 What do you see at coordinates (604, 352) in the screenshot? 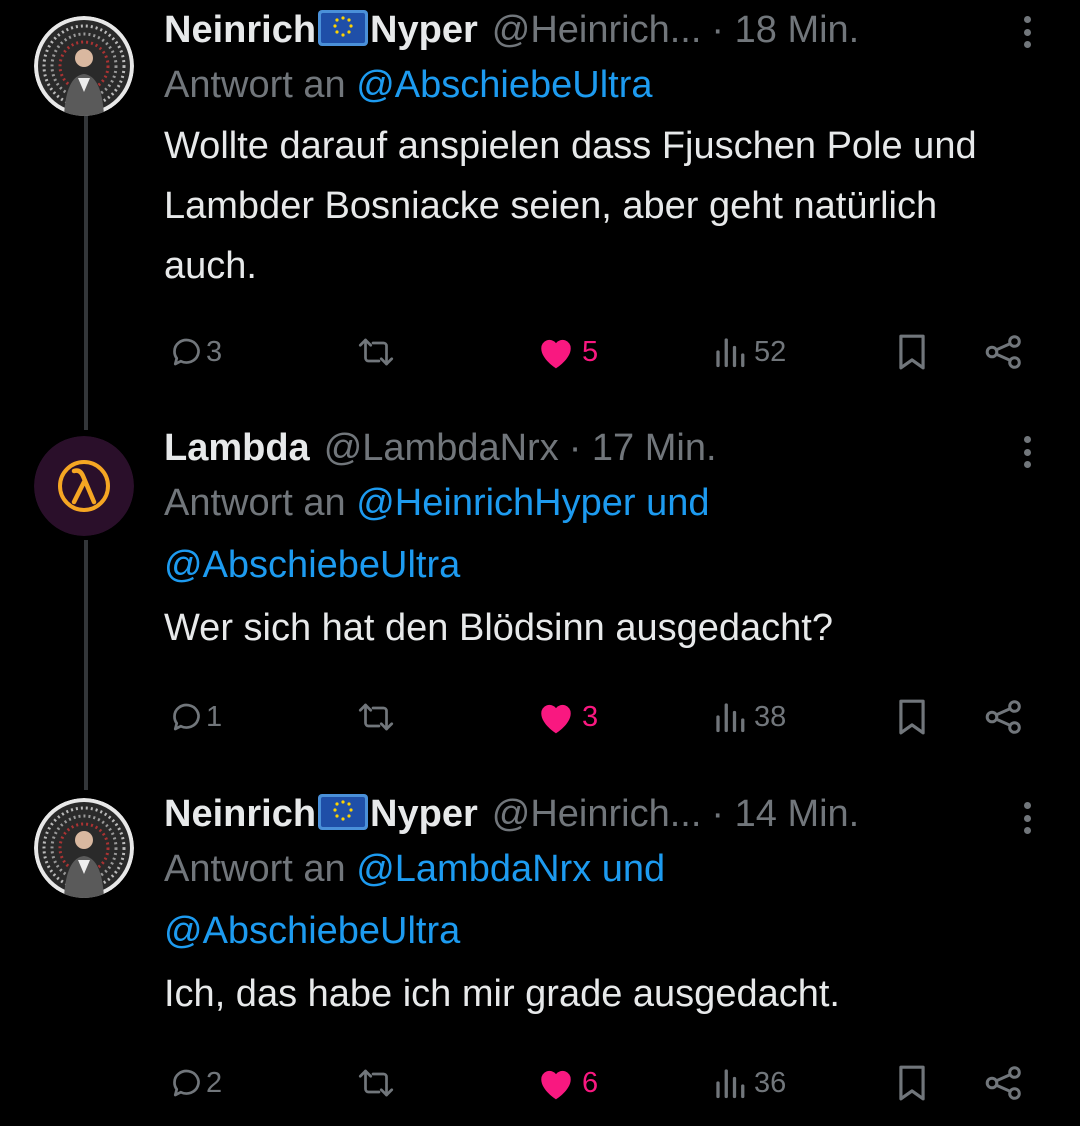
I see `action-bar: 3 5 52` at bounding box center [604, 352].